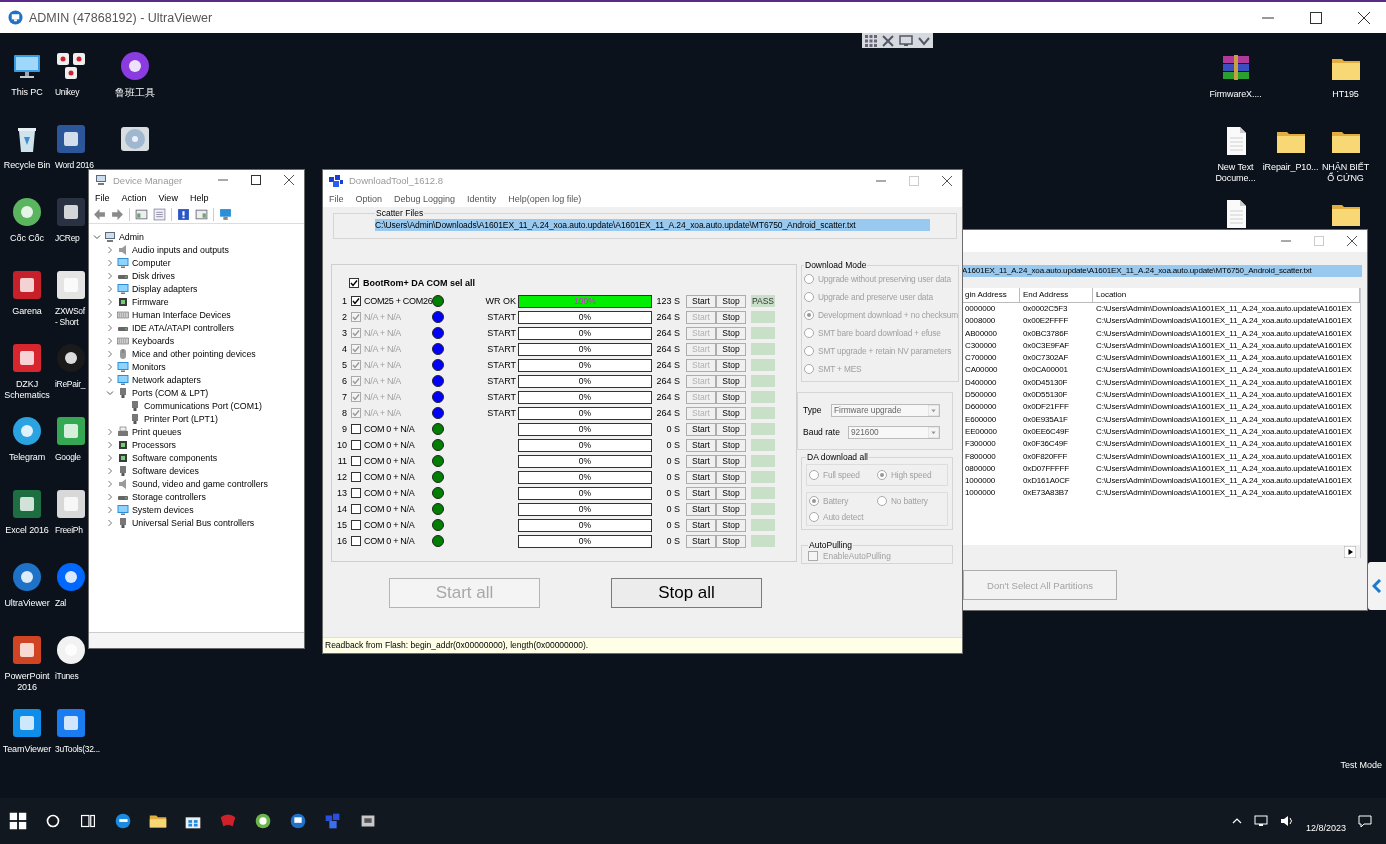 The height and width of the screenshot is (844, 1386). What do you see at coordinates (159, 214) in the screenshot?
I see `properties-icon` at bounding box center [159, 214].